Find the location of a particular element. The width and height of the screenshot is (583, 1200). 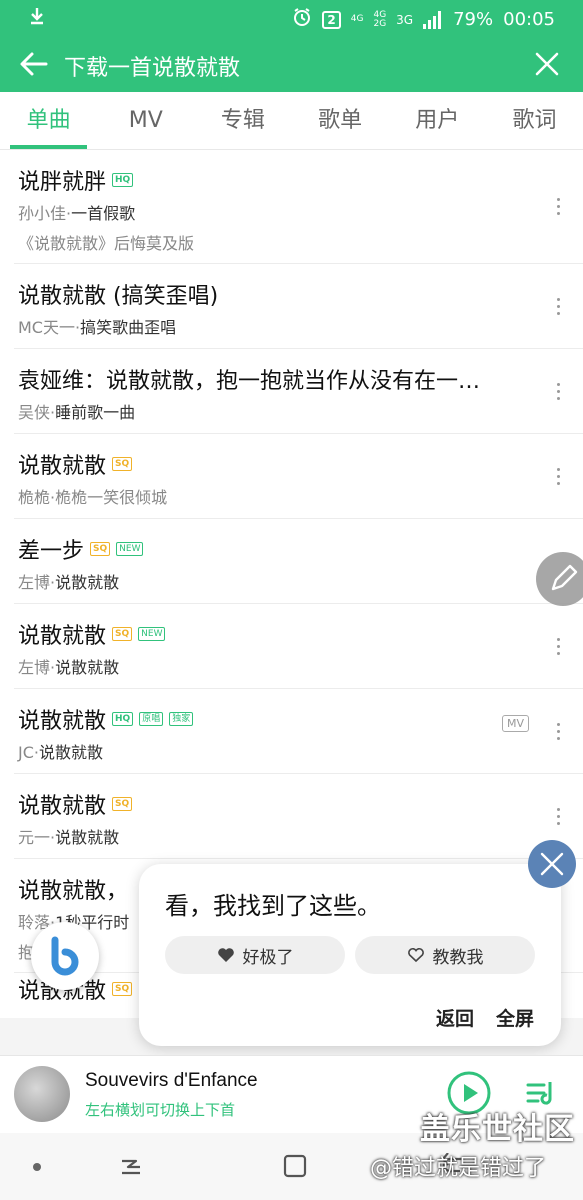

like-label: 好极了 is located at coordinates (268, 957).